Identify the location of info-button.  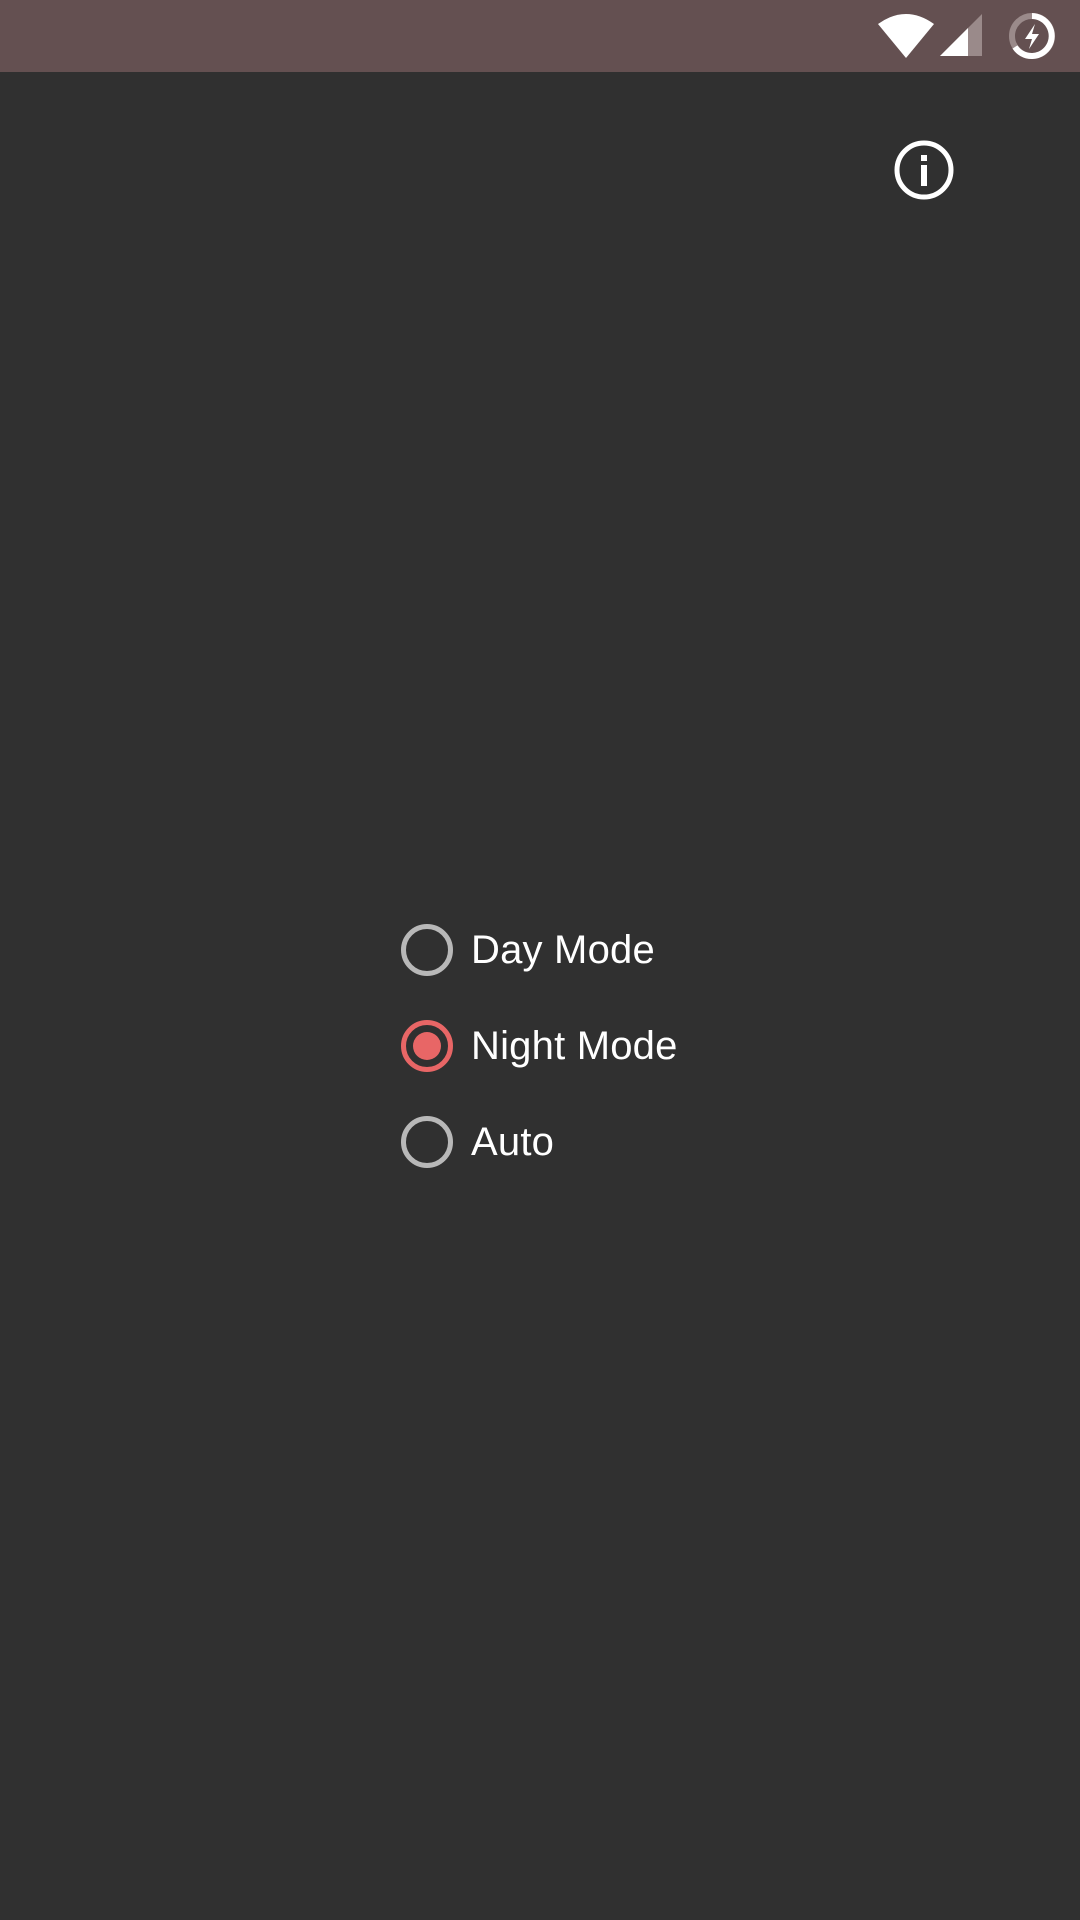
(924, 170).